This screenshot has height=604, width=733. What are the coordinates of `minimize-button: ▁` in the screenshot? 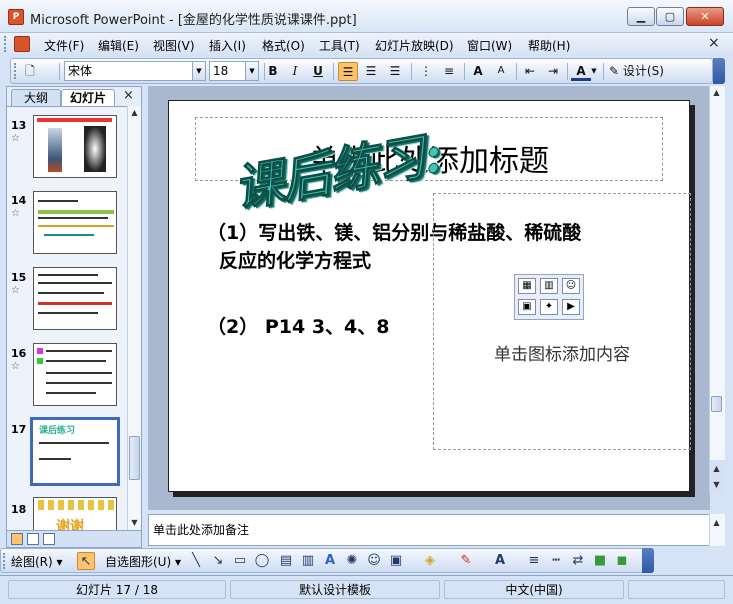 It's located at (641, 16).